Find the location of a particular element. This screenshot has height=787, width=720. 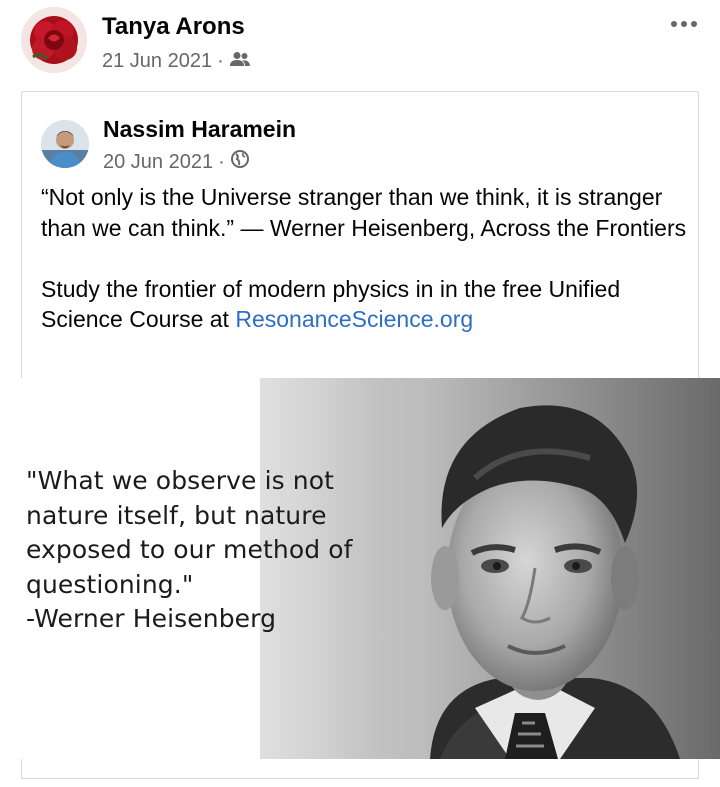

resonance-science-link: ResonanceScience.org is located at coordinates (354, 319).